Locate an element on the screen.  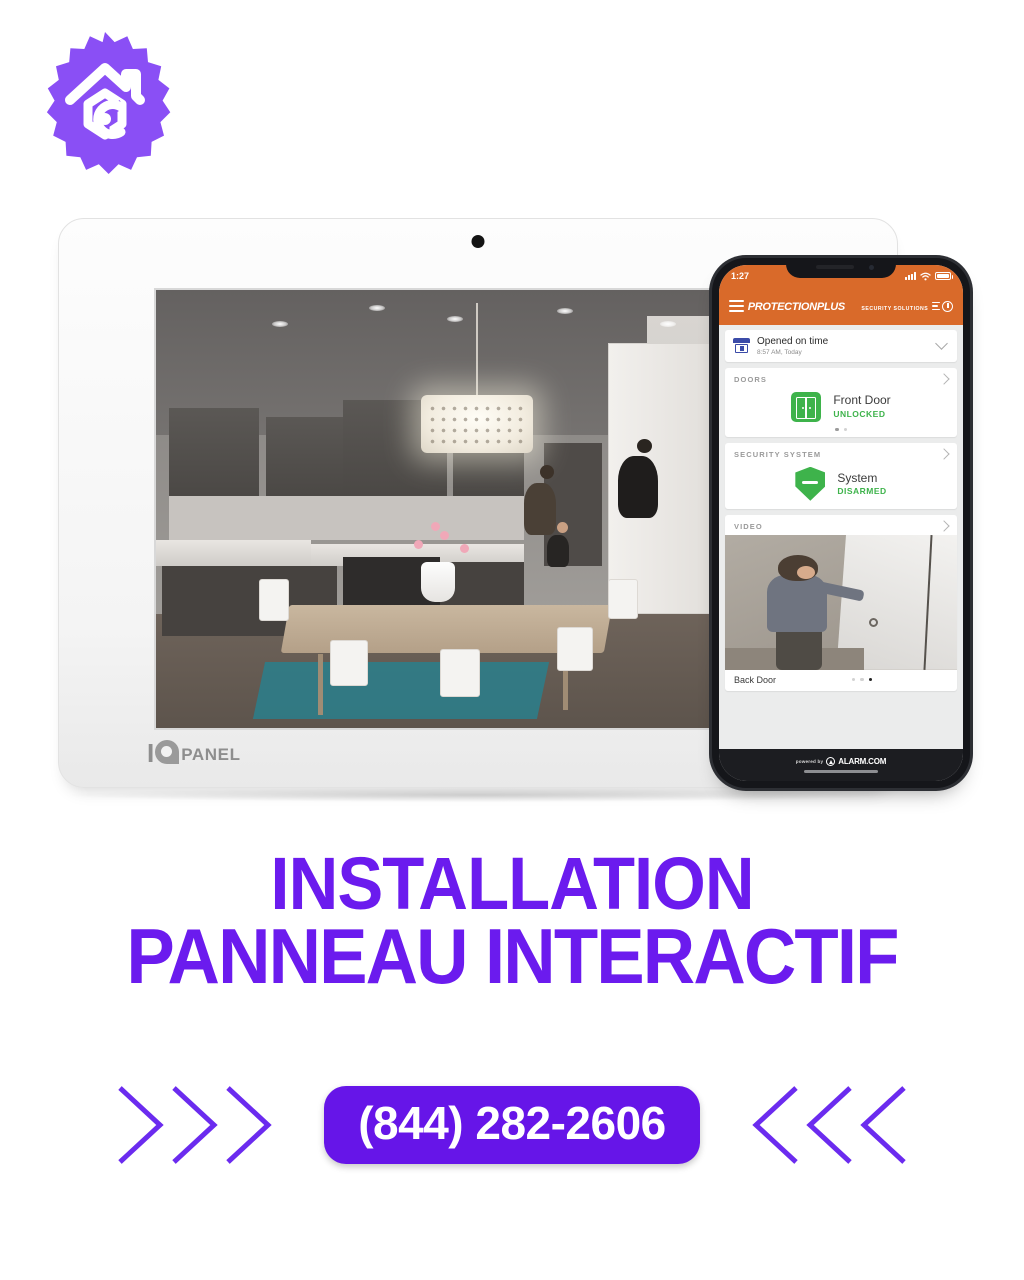
chevrons-left-icon is located at coordinates (822, 1125).